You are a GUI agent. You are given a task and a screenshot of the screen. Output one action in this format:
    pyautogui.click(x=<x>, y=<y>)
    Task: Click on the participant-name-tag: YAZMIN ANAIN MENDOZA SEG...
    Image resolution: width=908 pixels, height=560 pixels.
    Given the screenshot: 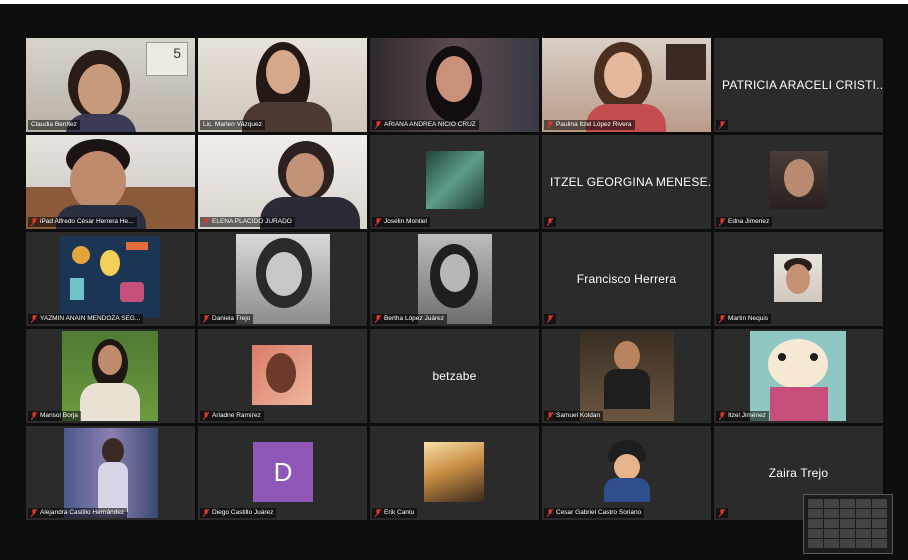 What is the action you would take?
    pyautogui.click(x=86, y=319)
    